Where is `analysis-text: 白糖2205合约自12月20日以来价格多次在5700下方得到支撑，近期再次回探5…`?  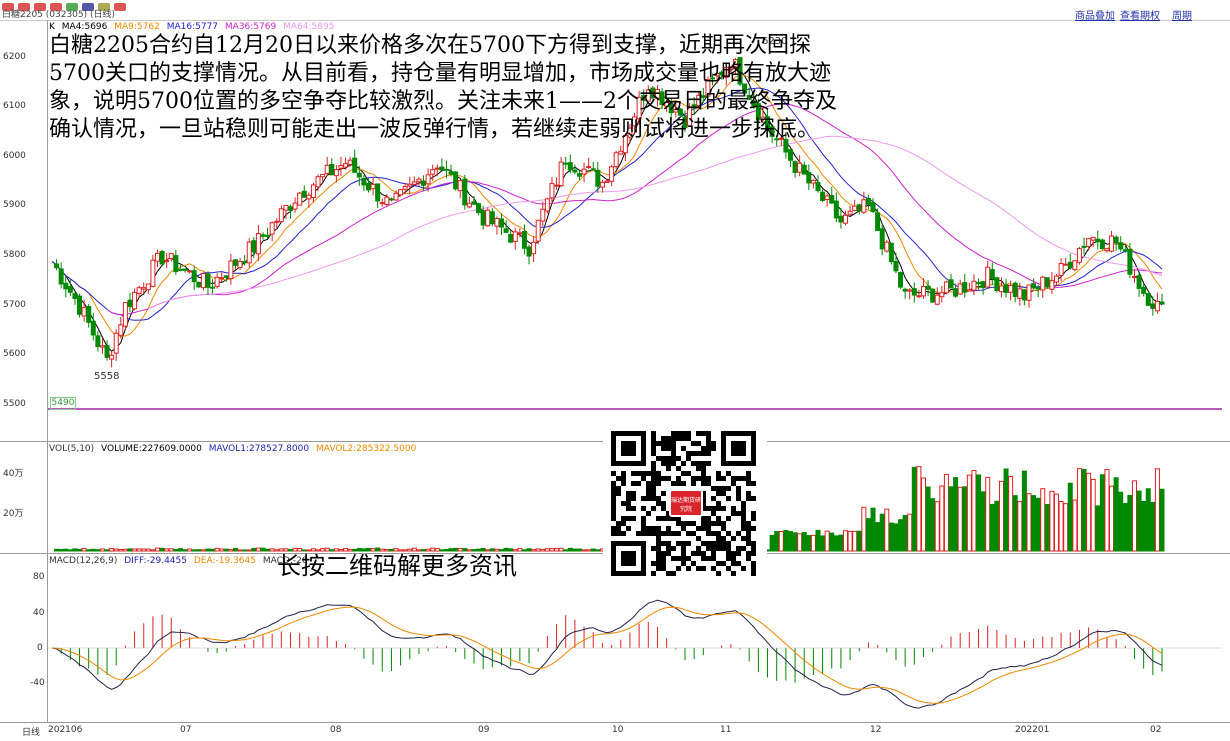
analysis-text: 白糖2205合约自12月20日以来价格多次在5700下方得到支撑，近期再次回探5… is located at coordinates (443, 87).